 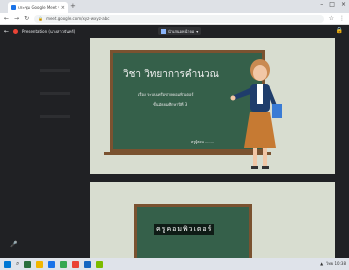 What do you see at coordinates (321, 4) in the screenshot?
I see `minimize-button: –` at bounding box center [321, 4].